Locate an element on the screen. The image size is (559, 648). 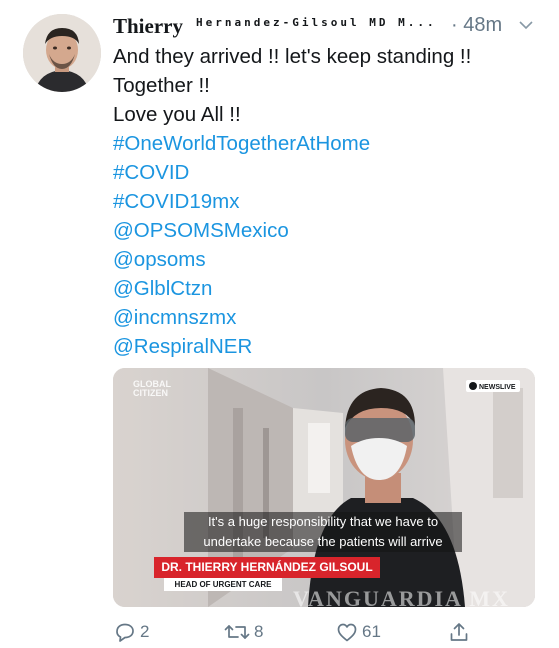
tweet-line: Together !! is located at coordinates (161, 85).